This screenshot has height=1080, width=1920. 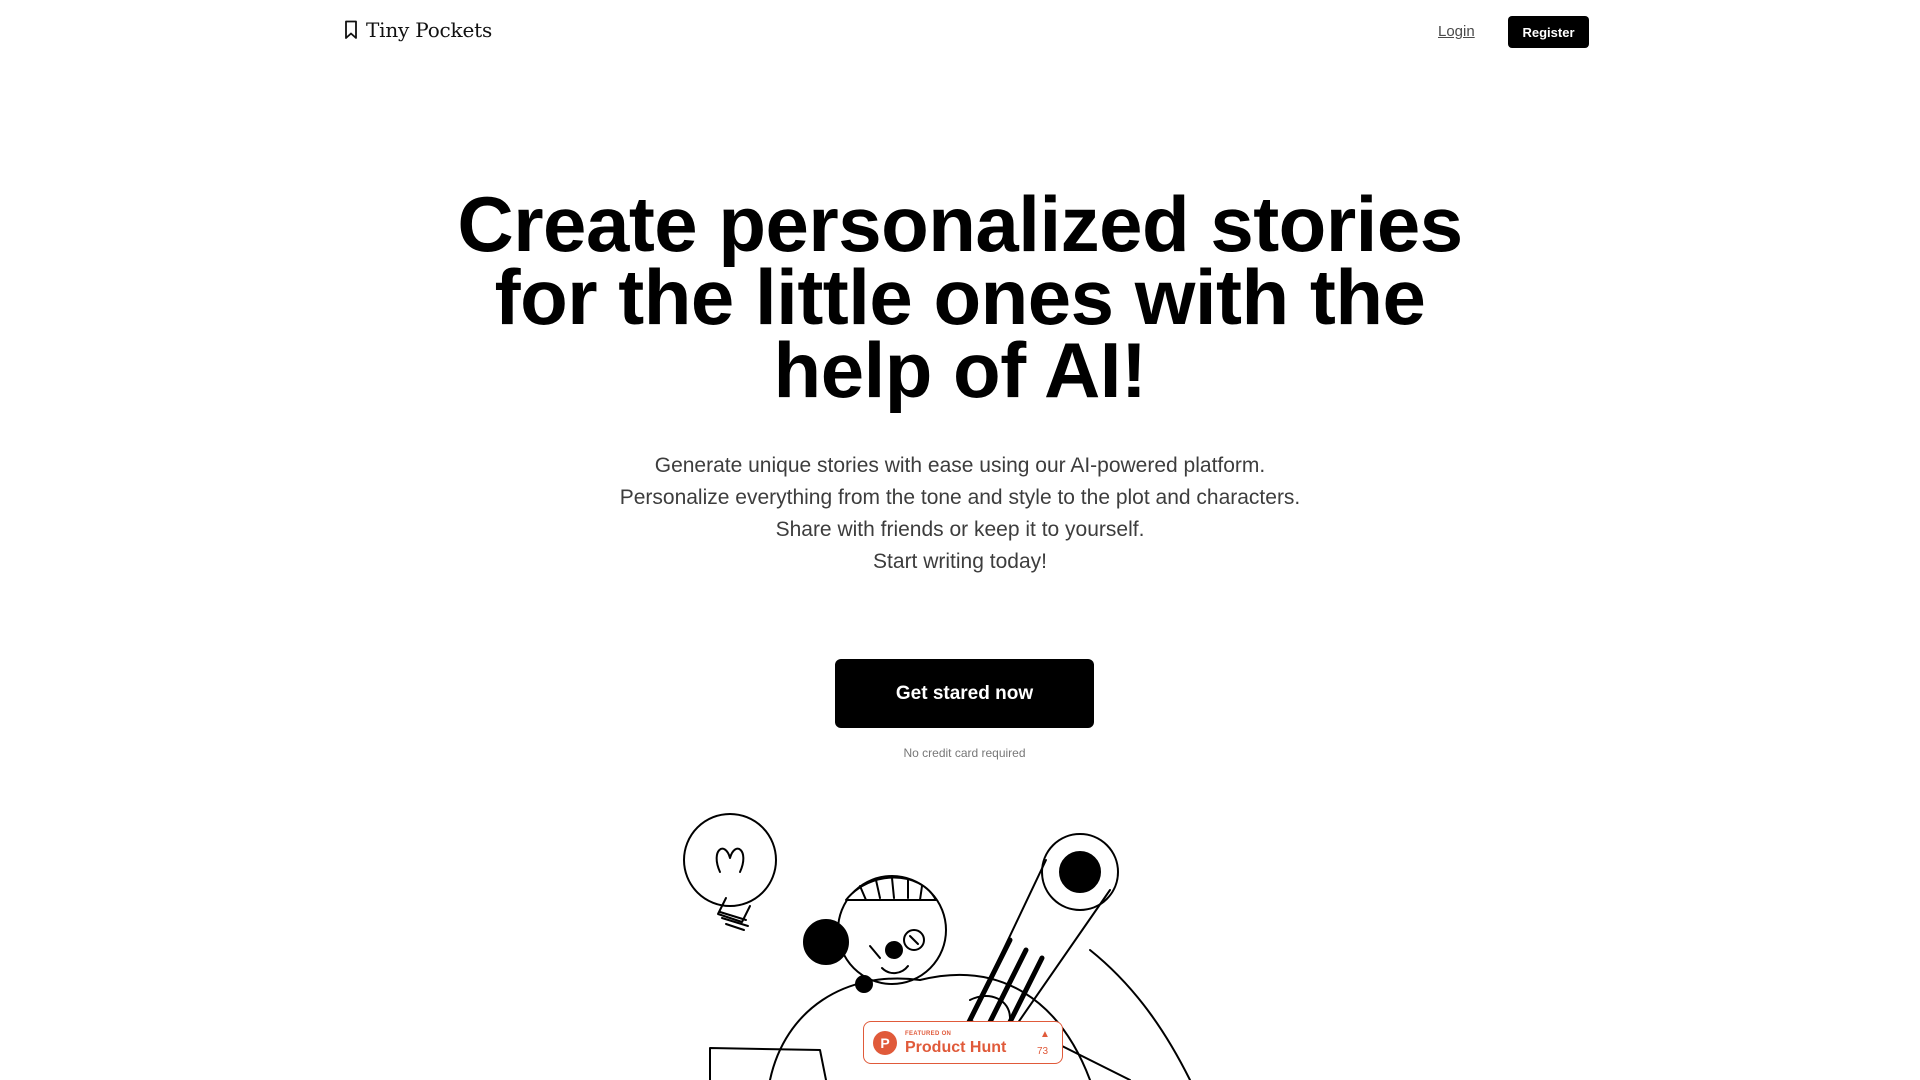 What do you see at coordinates (1456, 31) in the screenshot?
I see `login-link: Login` at bounding box center [1456, 31].